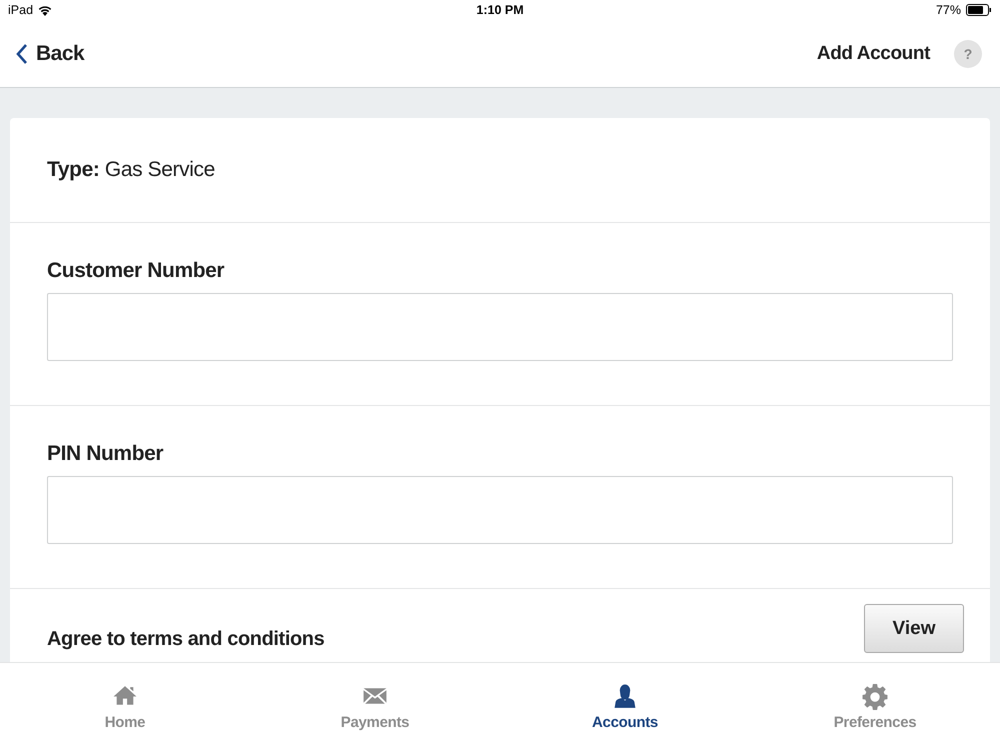  I want to click on page-title: Add Account, so click(873, 53).